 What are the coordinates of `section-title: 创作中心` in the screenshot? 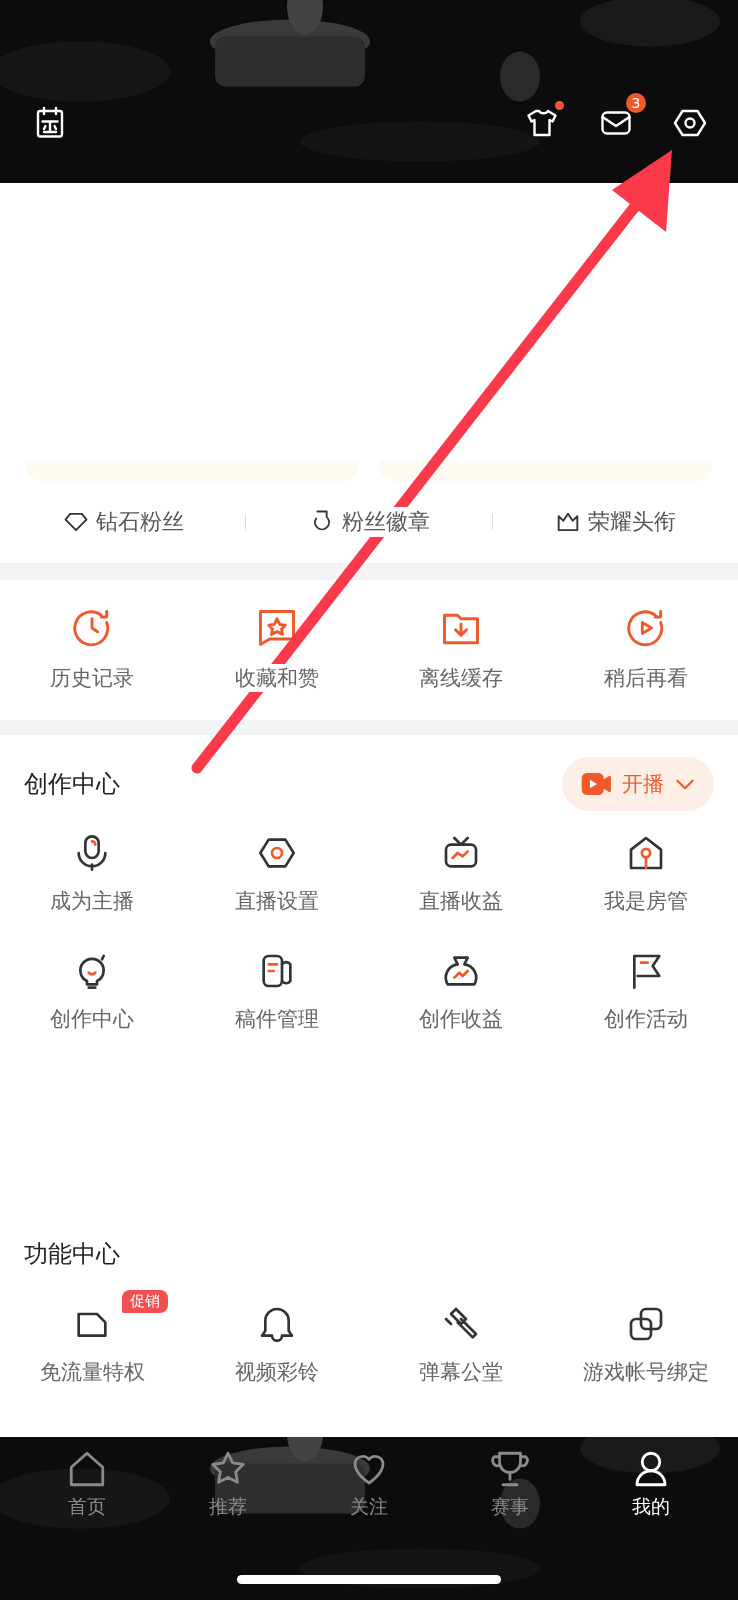 It's located at (72, 784).